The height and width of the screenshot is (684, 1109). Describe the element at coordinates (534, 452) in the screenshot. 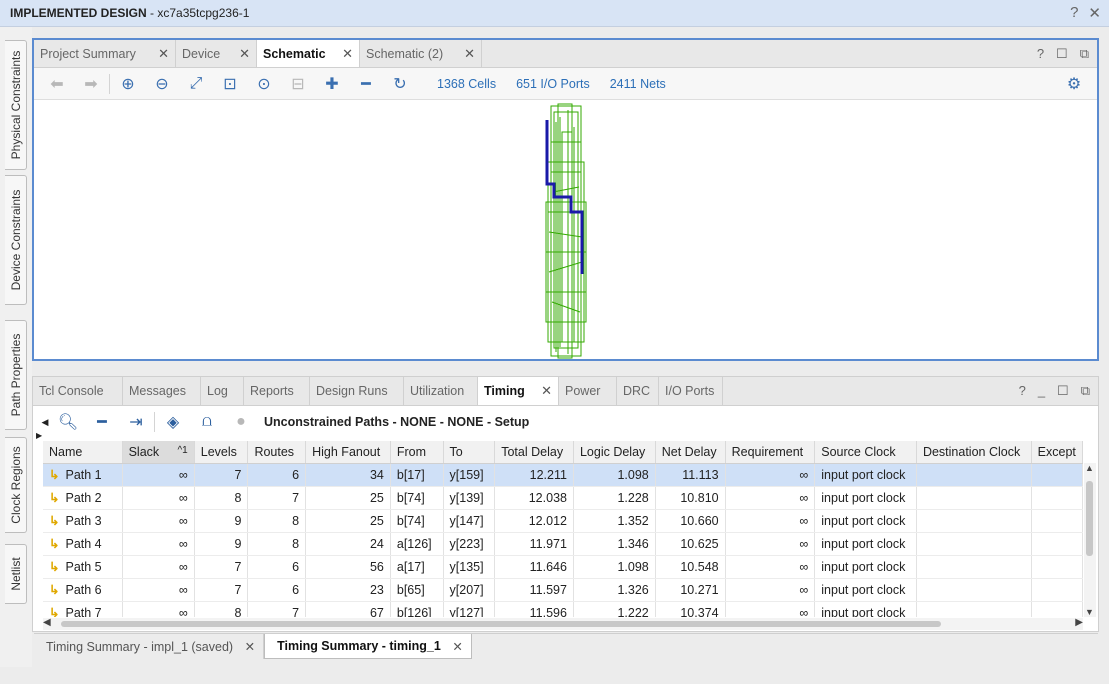

I see `col-total-delay: Total Delay` at that location.